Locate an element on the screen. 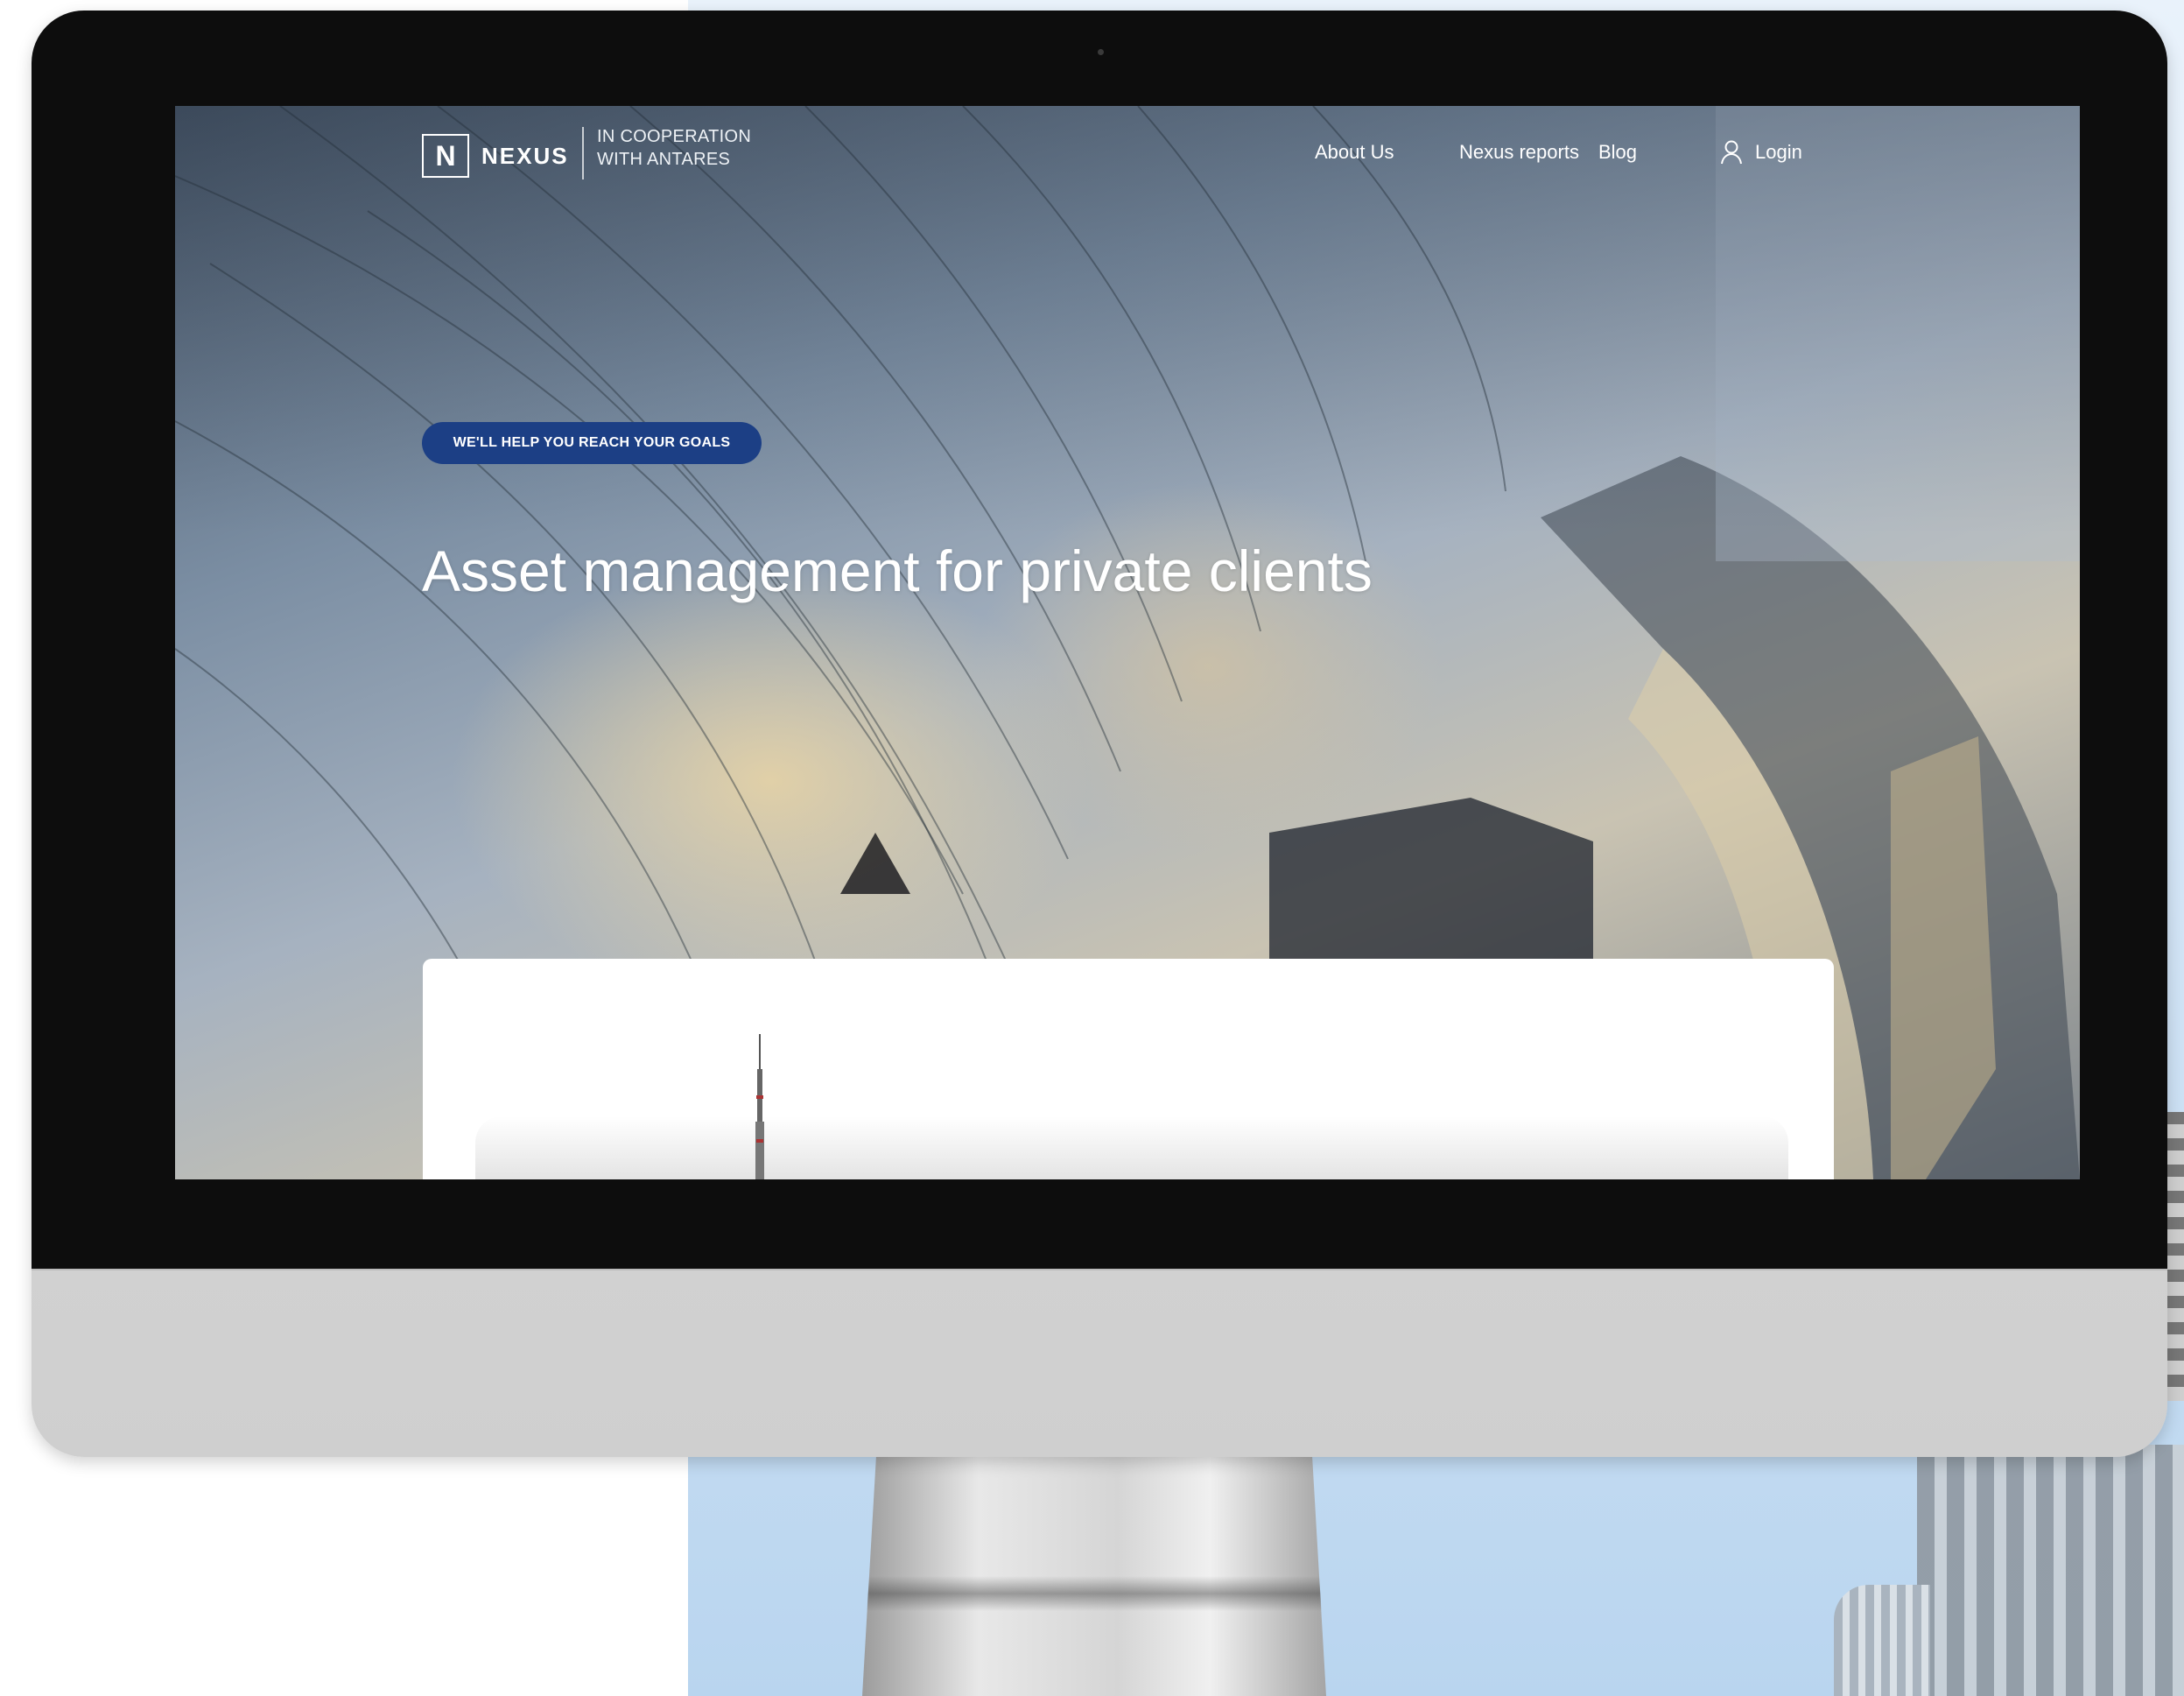 The image size is (2184, 1696). cooperation-line-2: WITH ANTARES is located at coordinates (664, 159).